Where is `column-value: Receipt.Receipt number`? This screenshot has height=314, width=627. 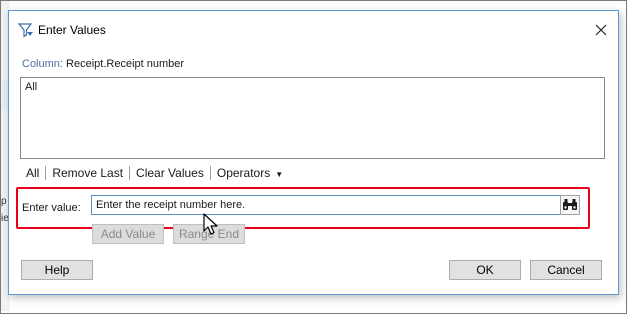
column-value: Receipt.Receipt number is located at coordinates (125, 64).